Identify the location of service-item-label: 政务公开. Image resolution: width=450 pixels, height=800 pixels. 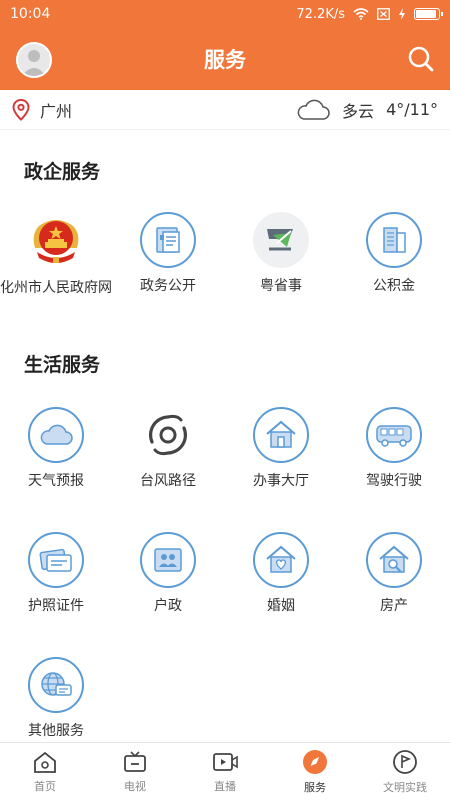
(168, 286).